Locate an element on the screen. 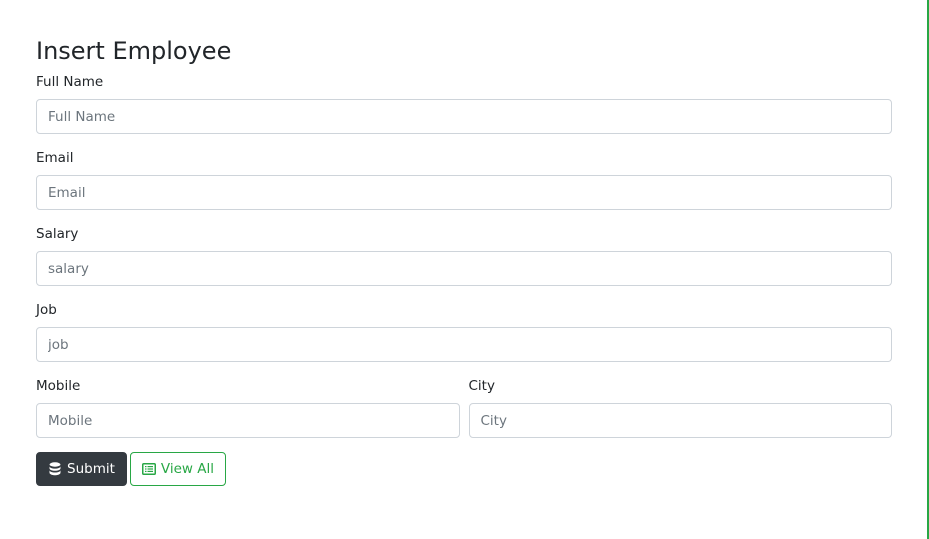  full-name-label: Full Name is located at coordinates (70, 82).